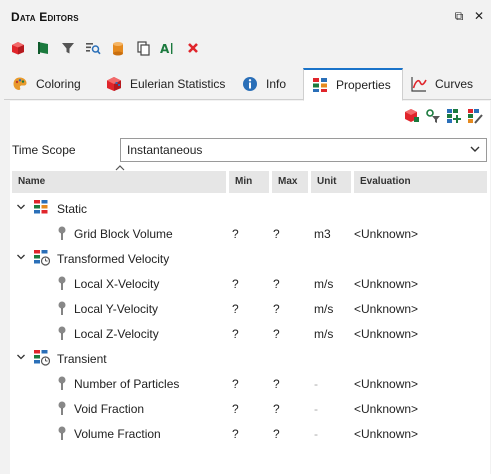 The image size is (491, 474). I want to click on column-header-name: Name, so click(119, 182).